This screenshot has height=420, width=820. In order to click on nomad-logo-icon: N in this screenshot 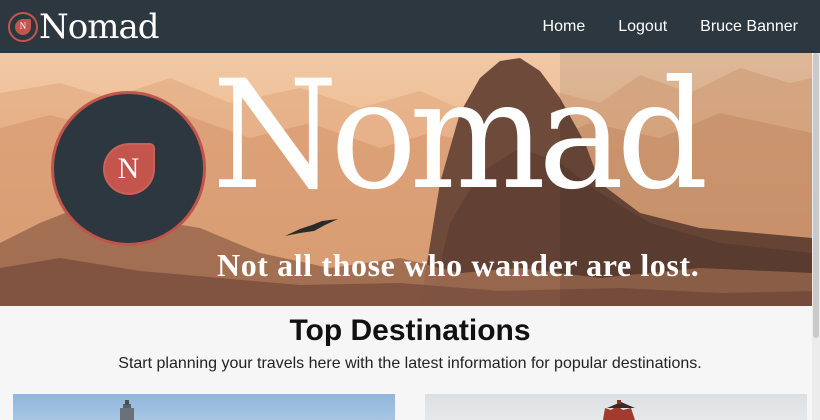, I will do `click(23, 26)`.